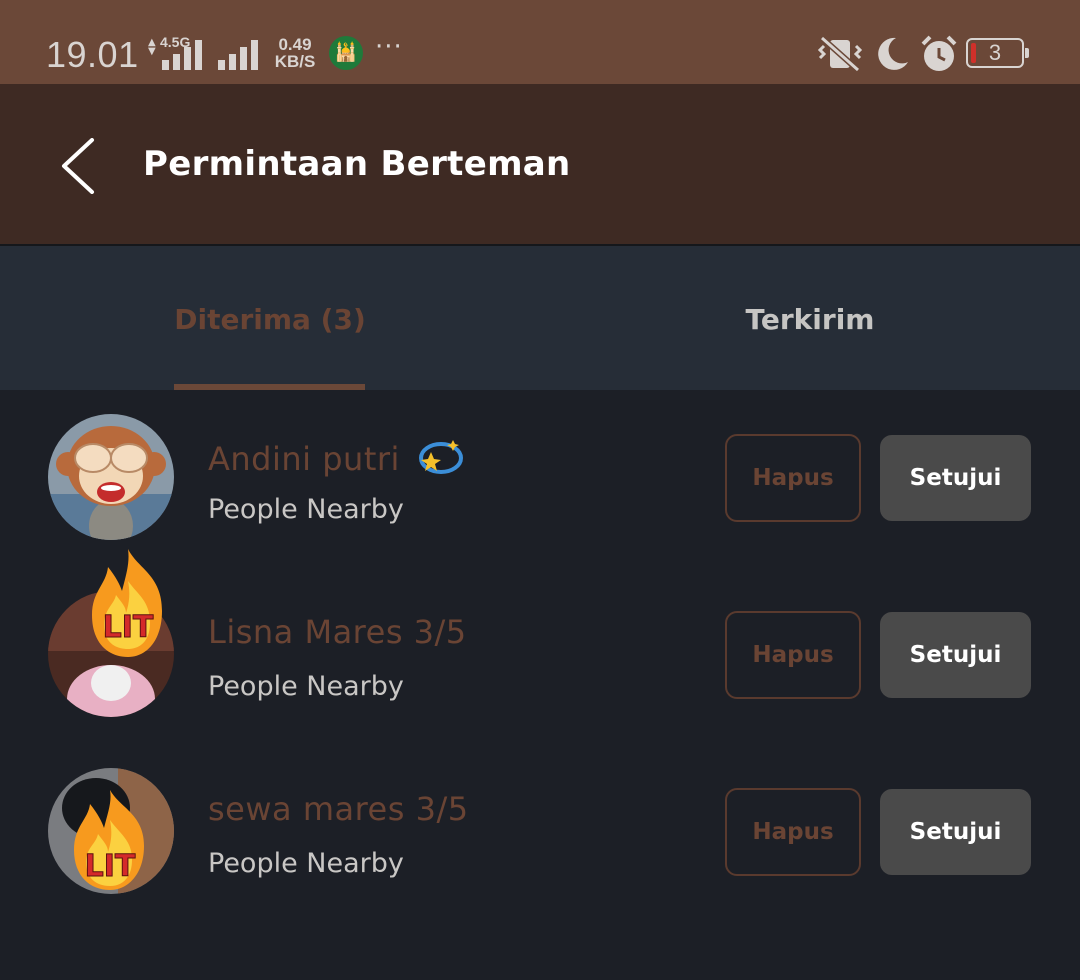 This screenshot has width=1080, height=980. What do you see at coordinates (893, 53) in the screenshot?
I see `moon-icon` at bounding box center [893, 53].